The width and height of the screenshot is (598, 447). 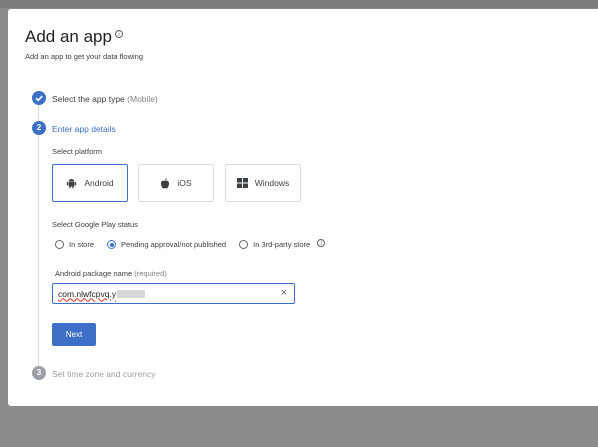 What do you see at coordinates (165, 183) in the screenshot?
I see `apple-icon` at bounding box center [165, 183].